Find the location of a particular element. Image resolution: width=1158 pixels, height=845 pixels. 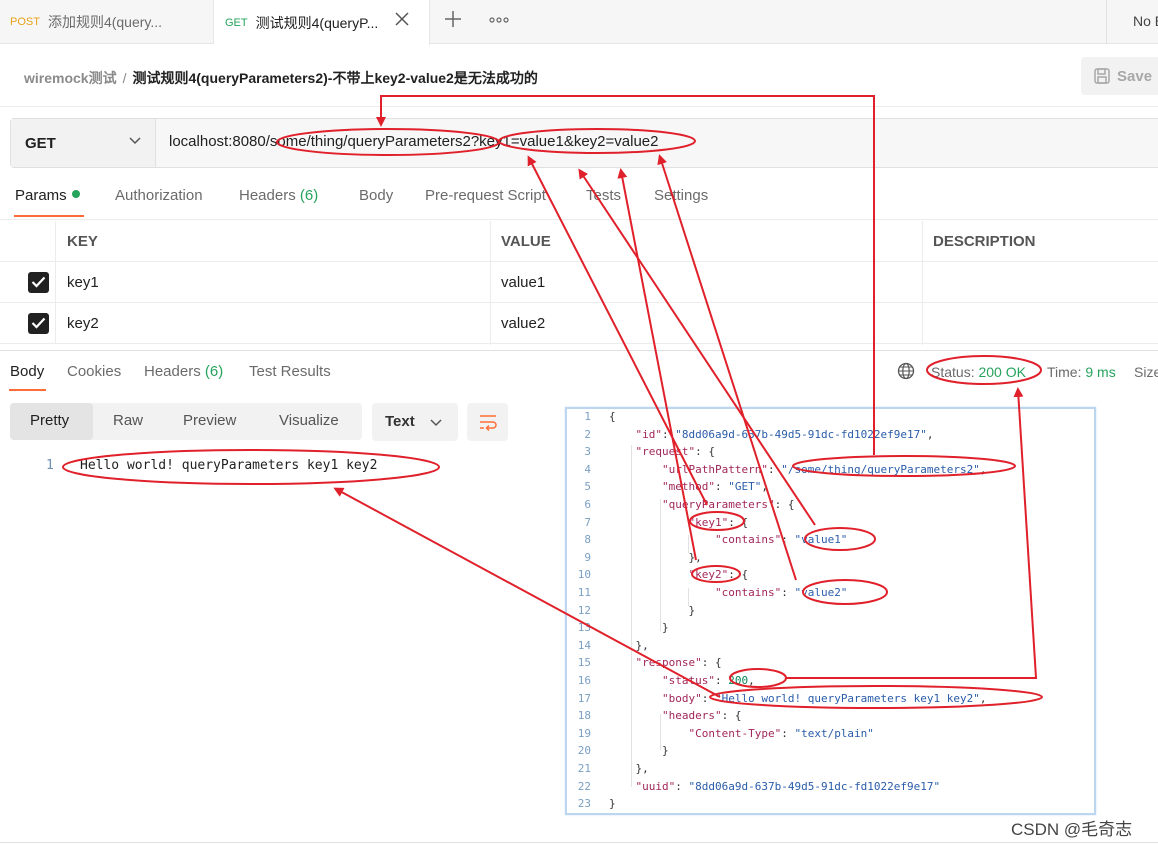

code-line: 19 "Content-Type": "text/plain" is located at coordinates (830, 736).